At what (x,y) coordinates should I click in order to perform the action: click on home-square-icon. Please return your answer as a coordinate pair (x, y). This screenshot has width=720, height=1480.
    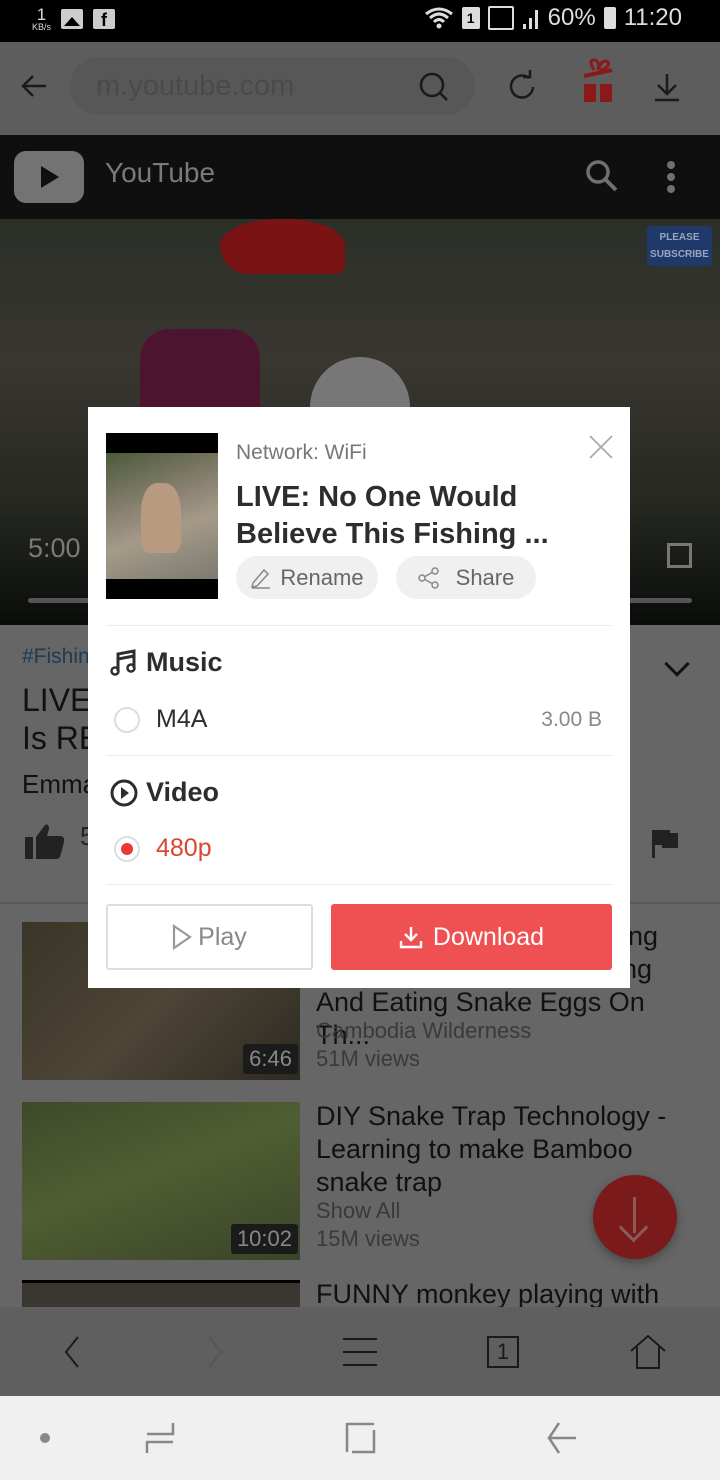
    Looking at the image, I should click on (360, 1438).